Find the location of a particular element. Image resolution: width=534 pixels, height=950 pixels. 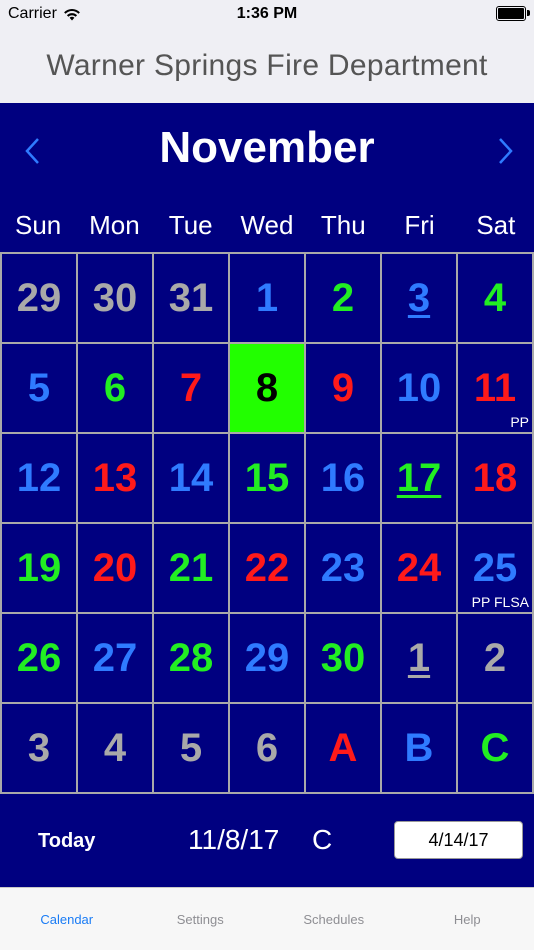

day-number: 3 is located at coordinates (39, 748).